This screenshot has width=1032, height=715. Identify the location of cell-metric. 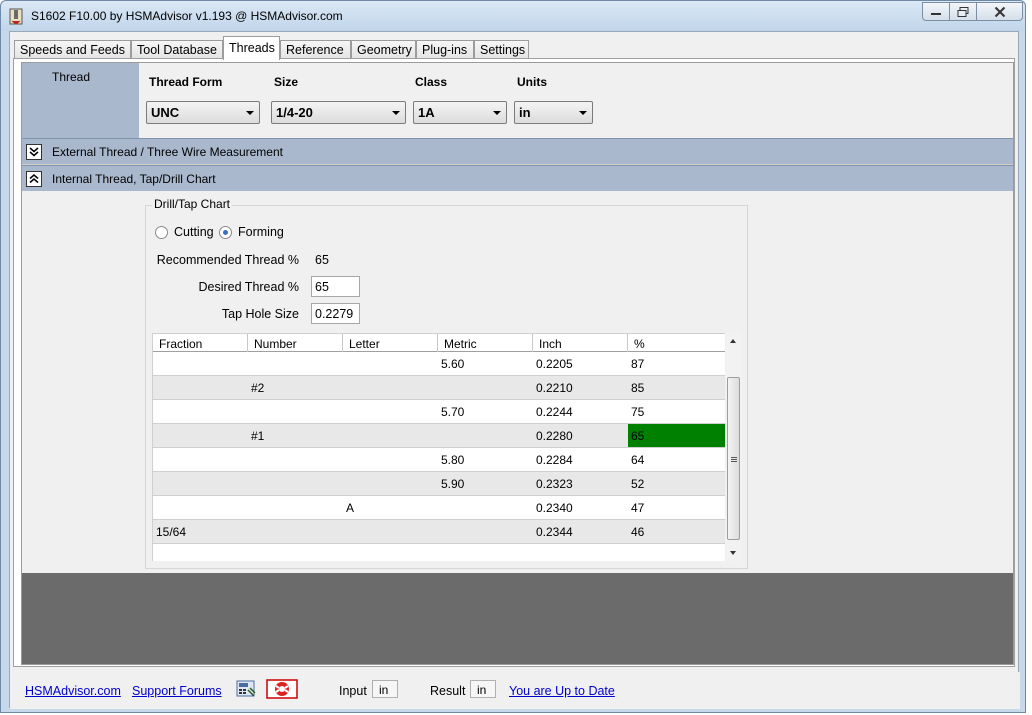
(485, 507).